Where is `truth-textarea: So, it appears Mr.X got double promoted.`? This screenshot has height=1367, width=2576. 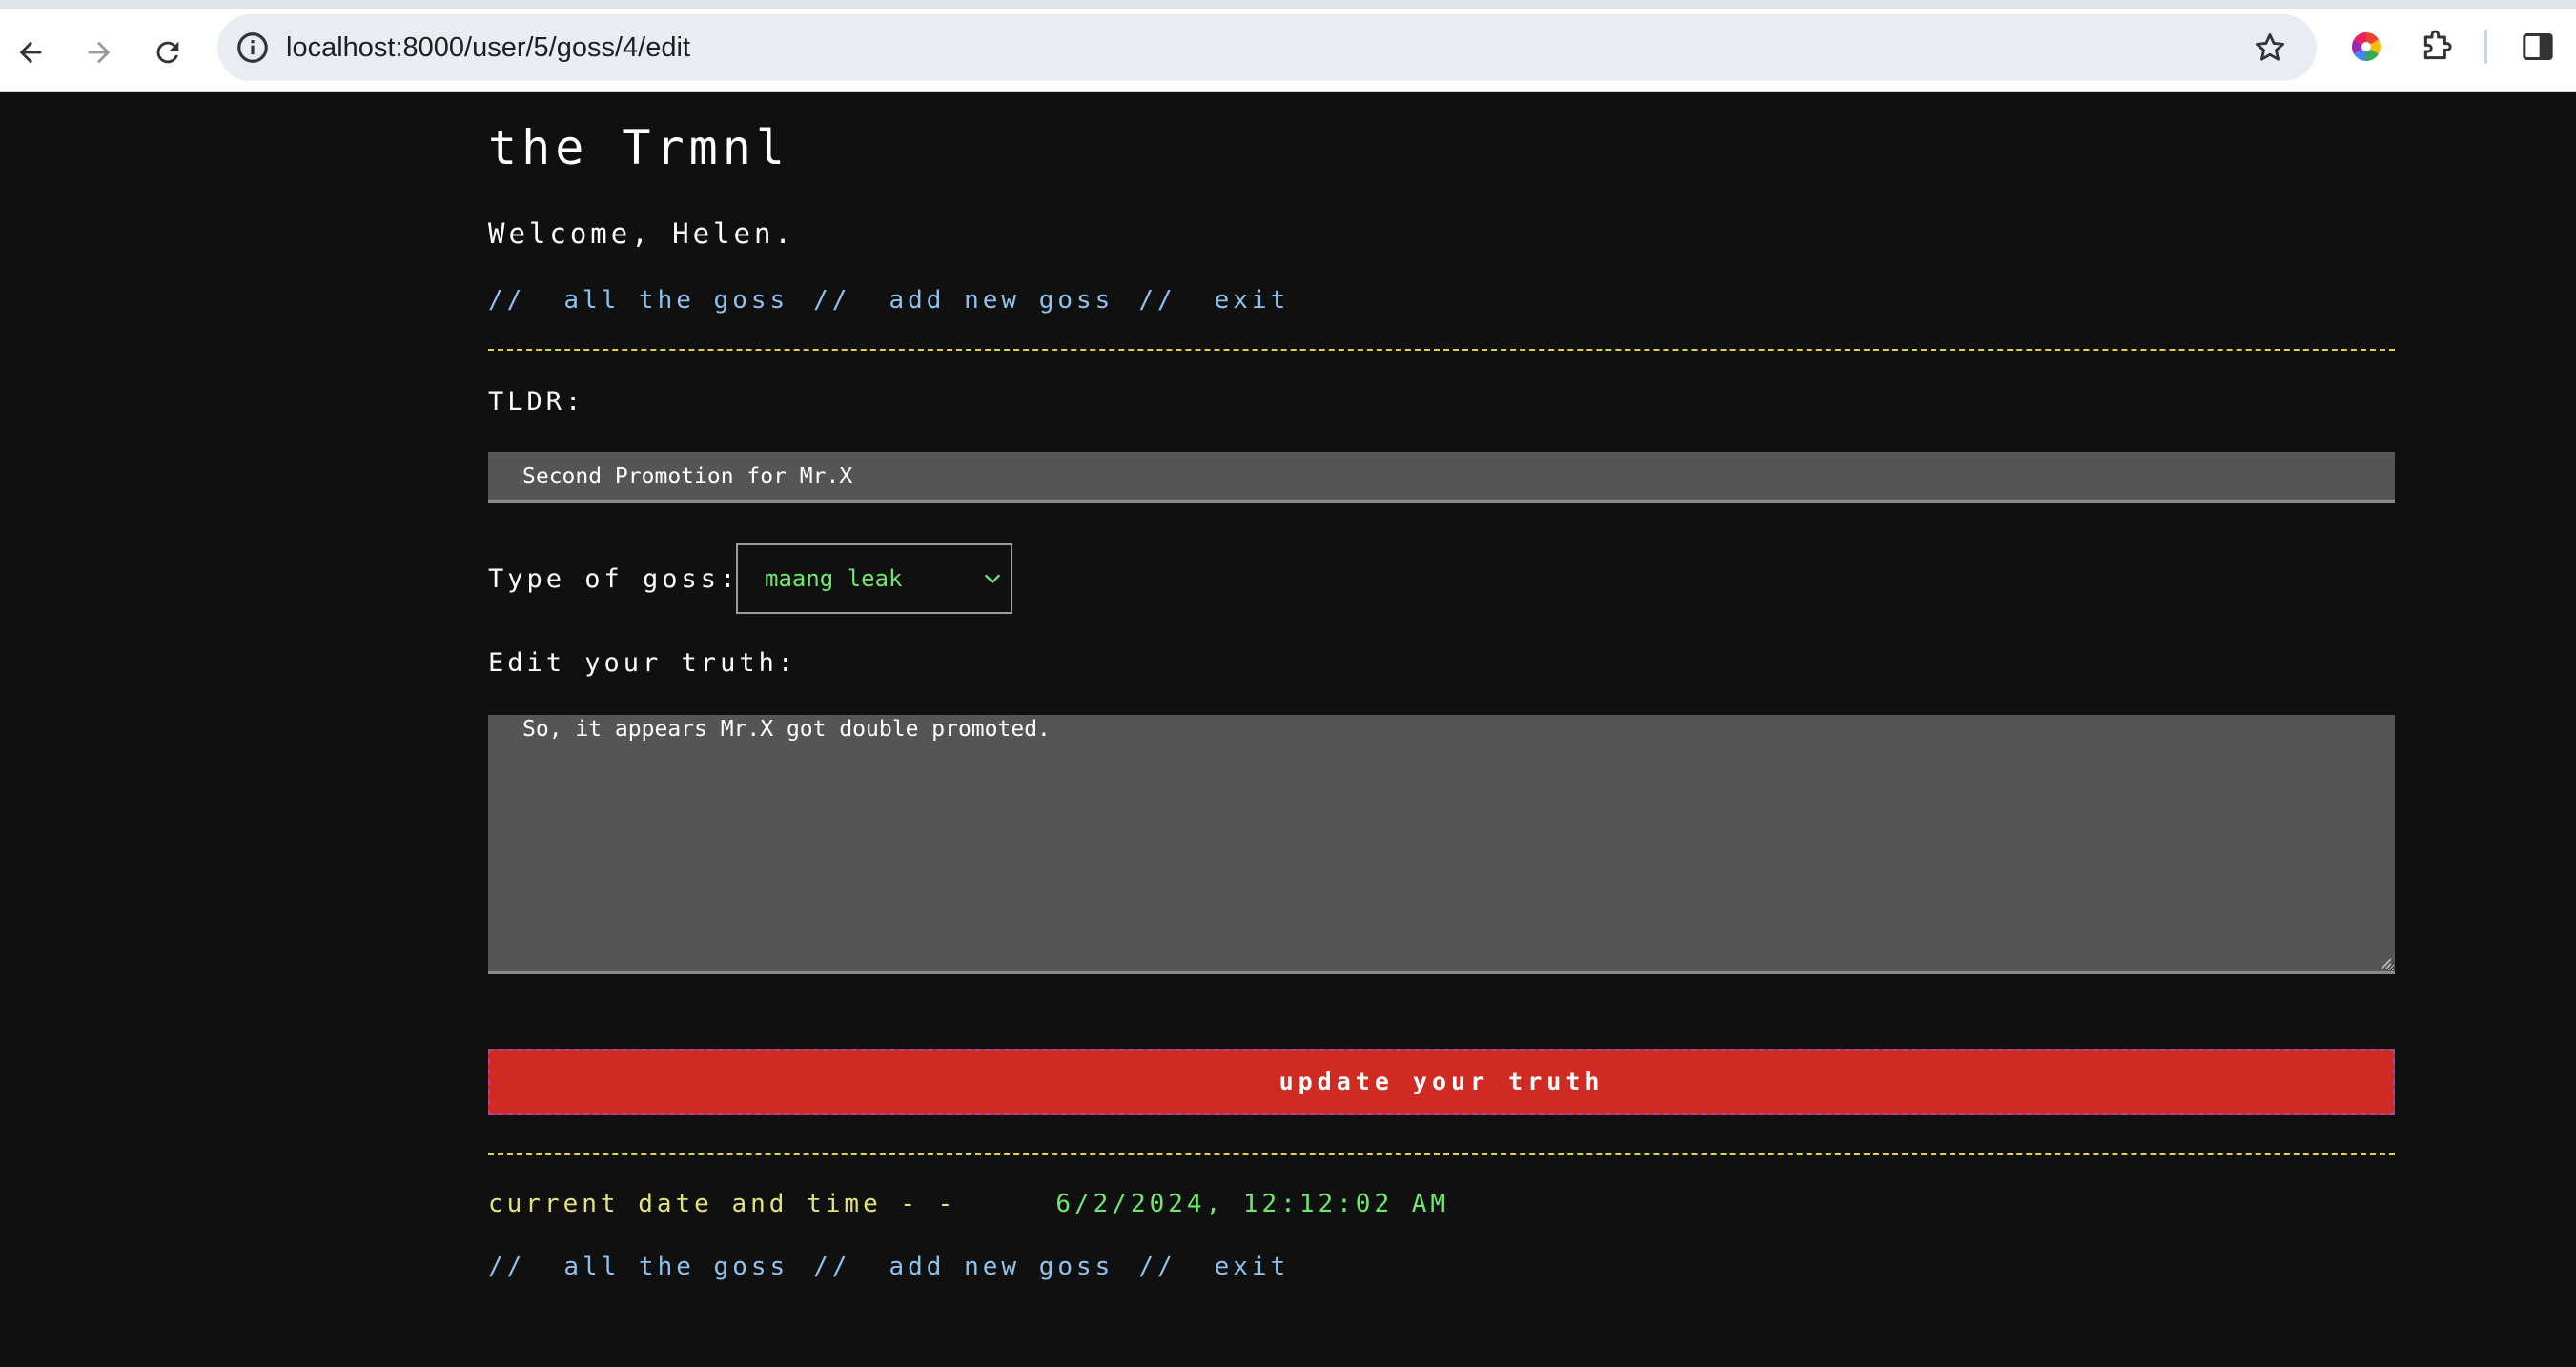 truth-textarea: So, it appears Mr.X got double promoted. is located at coordinates (1441, 844).